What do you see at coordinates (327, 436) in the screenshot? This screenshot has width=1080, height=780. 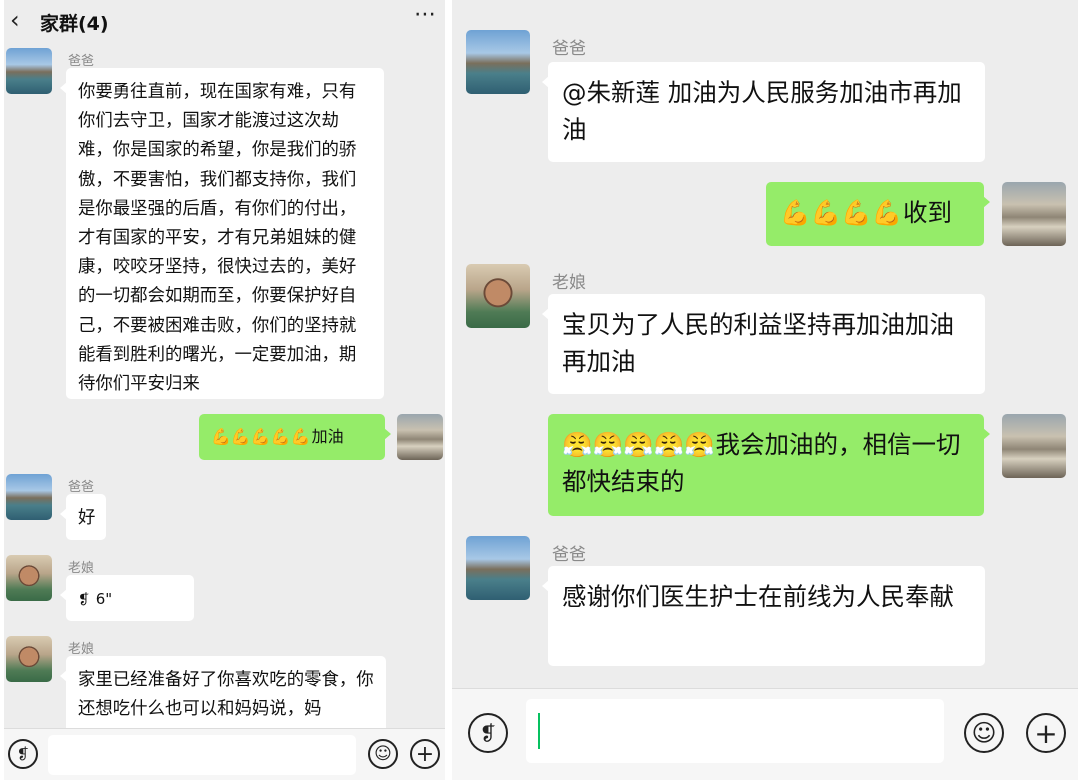 I see `message-text: 加油` at bounding box center [327, 436].